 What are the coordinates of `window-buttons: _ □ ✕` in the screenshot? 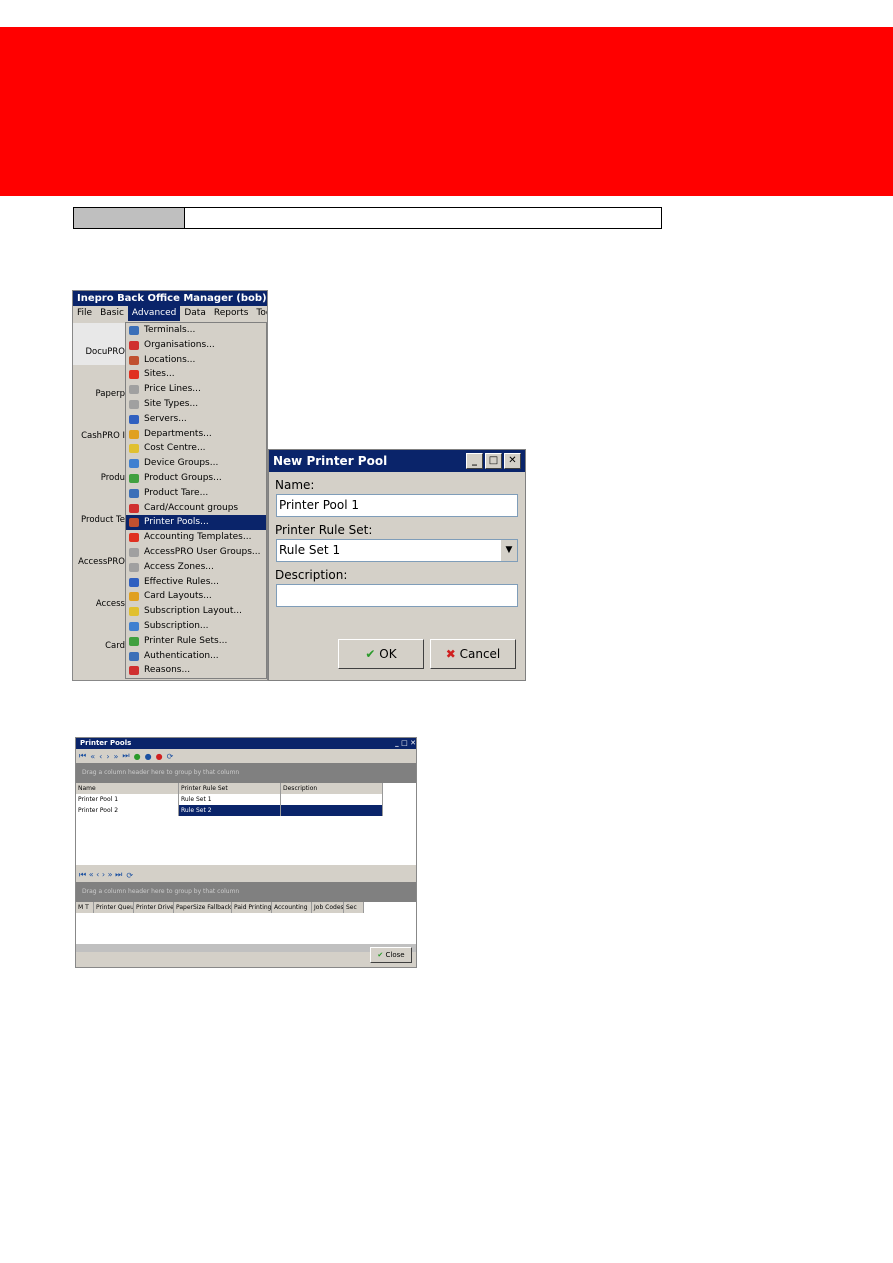 It's located at (405, 743).